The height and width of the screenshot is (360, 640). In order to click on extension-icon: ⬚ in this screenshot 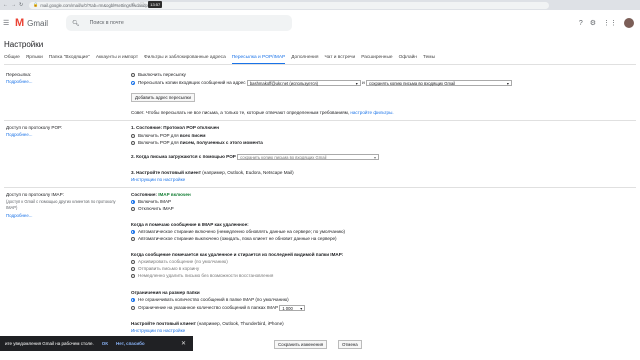, I will do `click(141, 5)`.